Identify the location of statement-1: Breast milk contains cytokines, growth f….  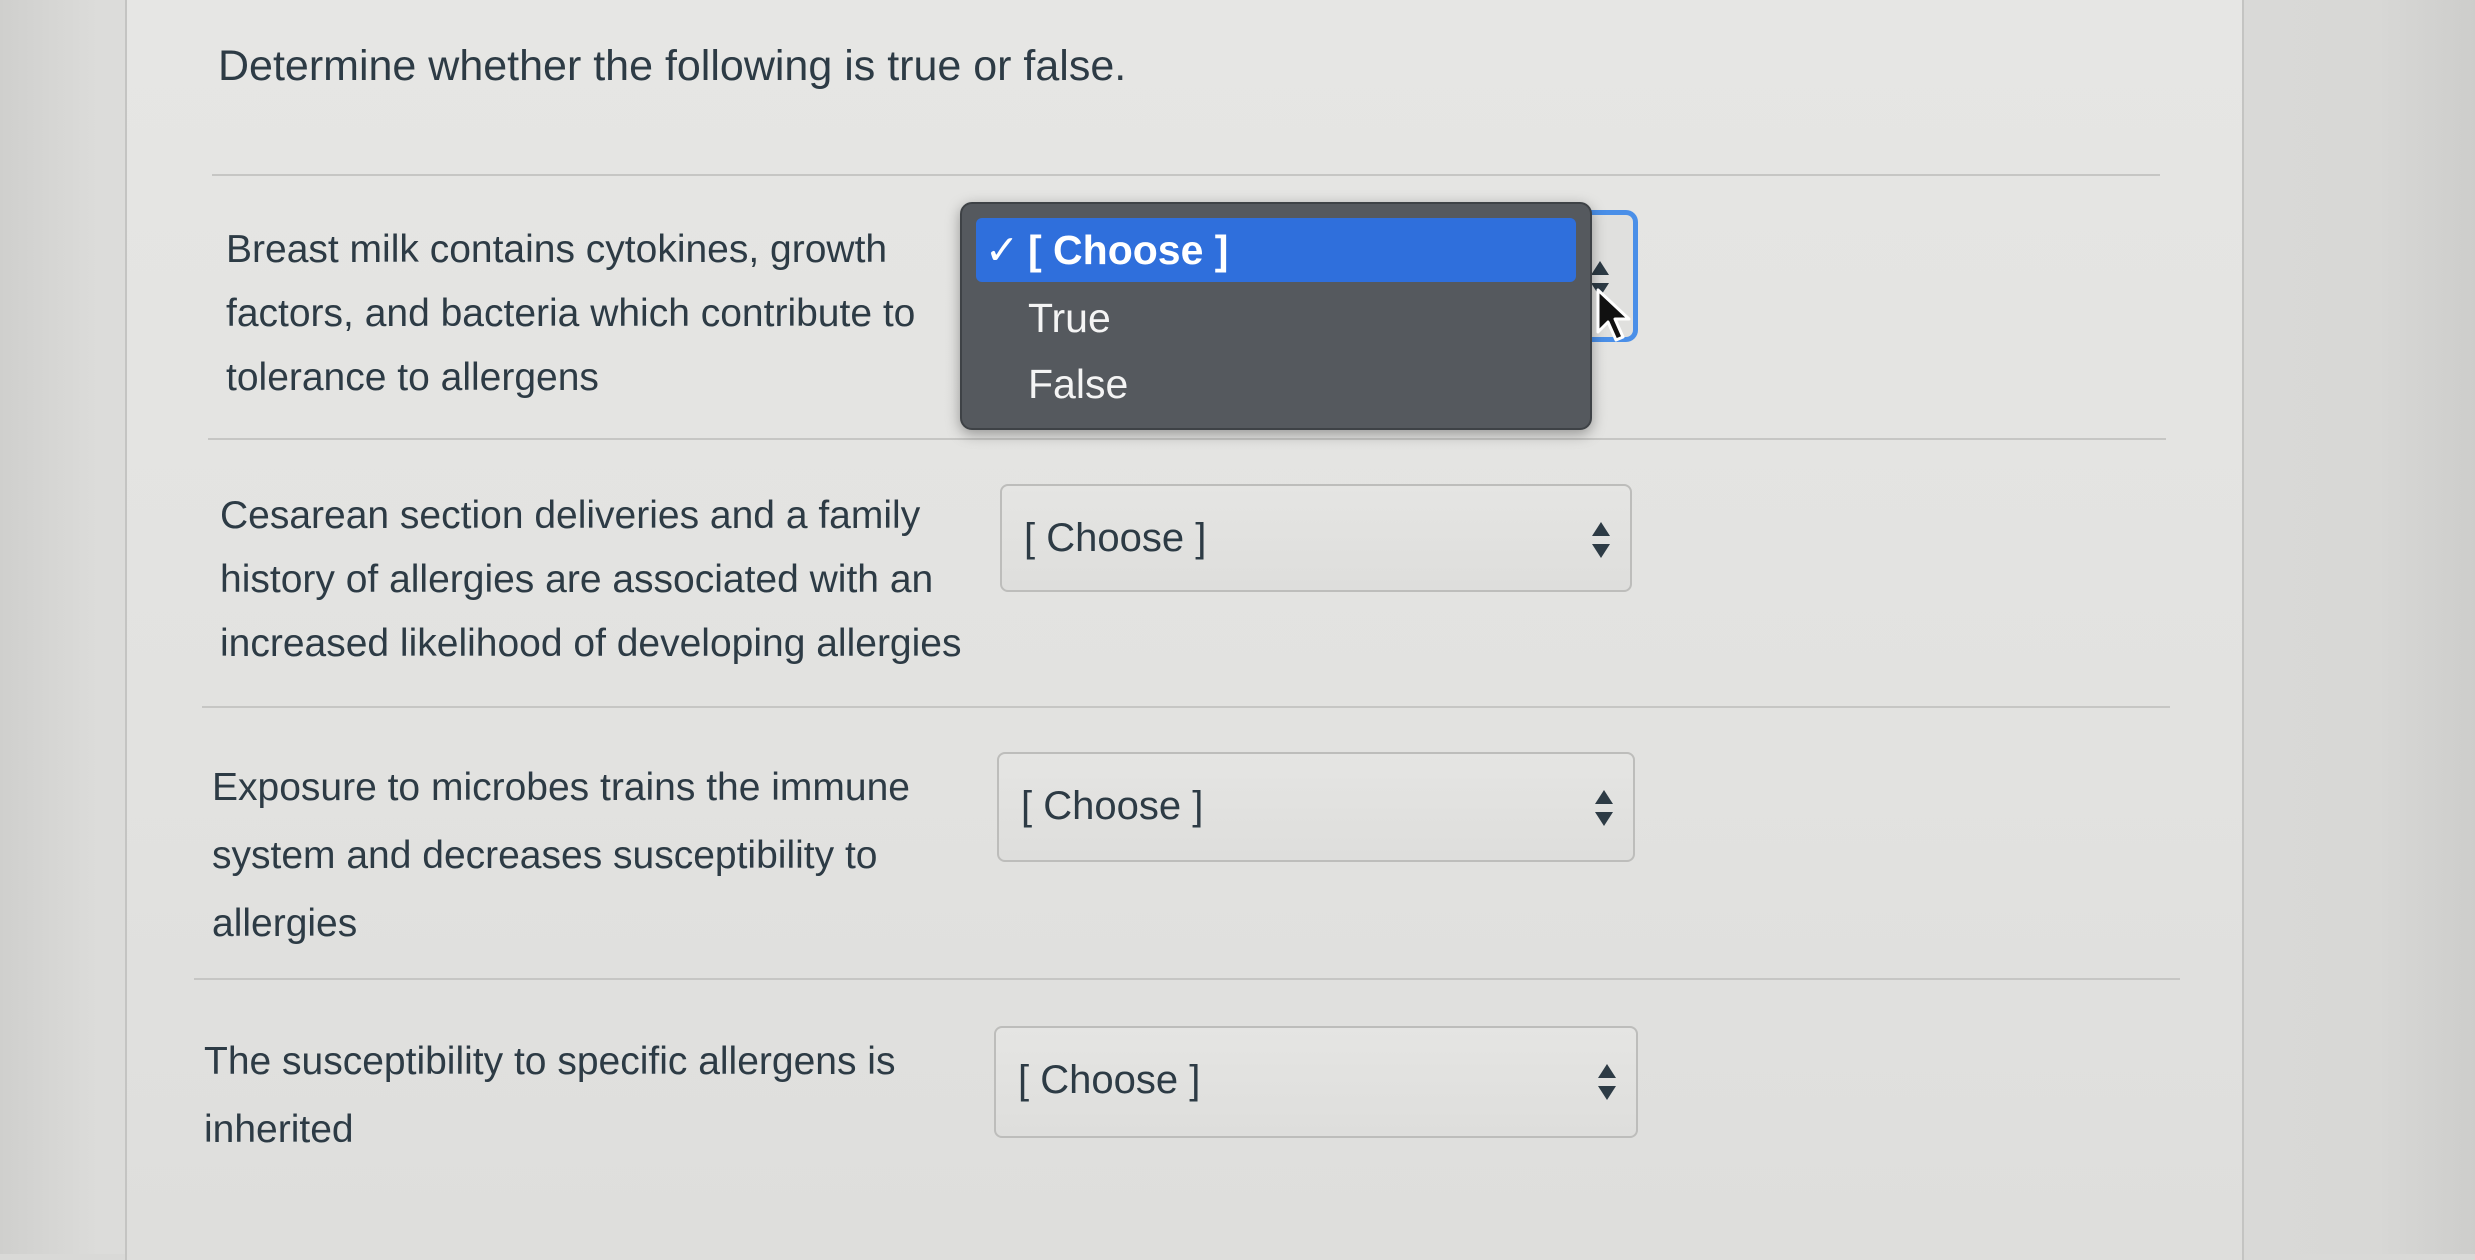
(570, 314).